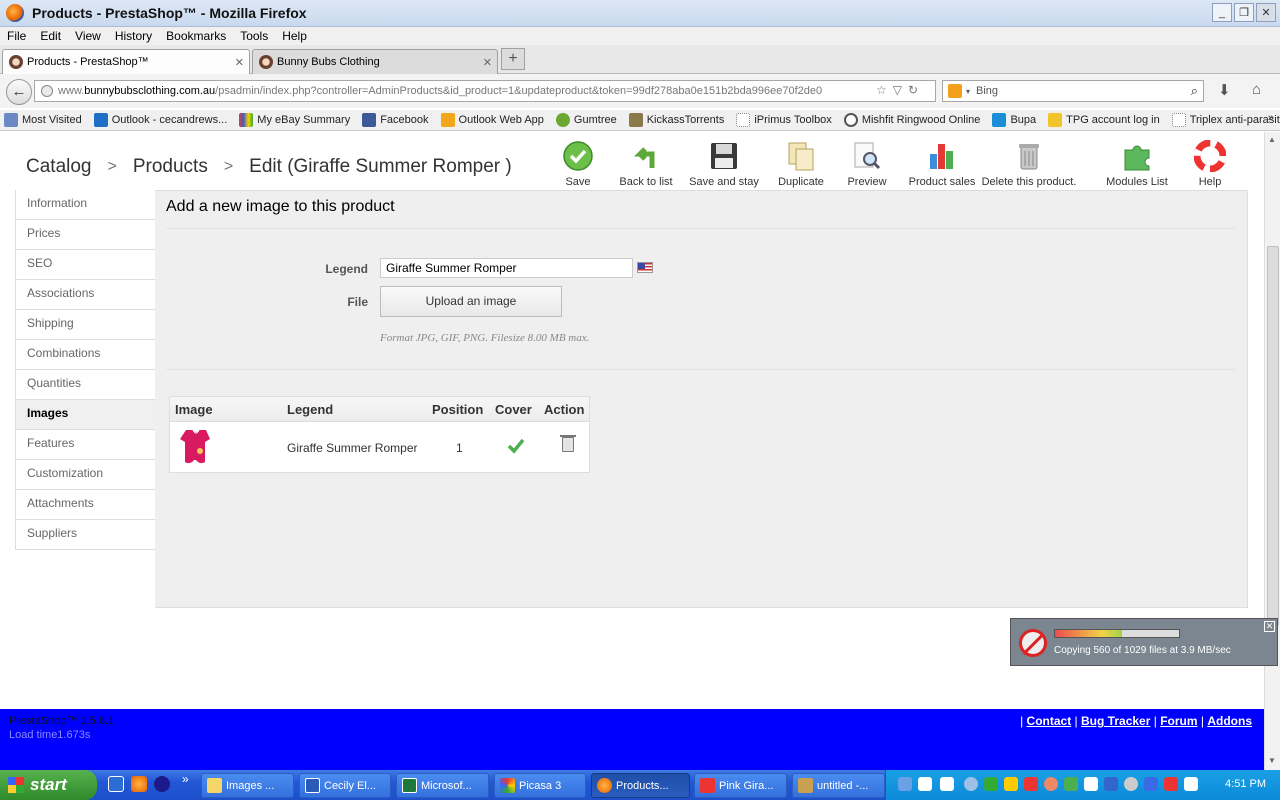 The width and height of the screenshot is (1280, 800). Describe the element at coordinates (540, 785) in the screenshot. I see `taskbar-item-picasa: Picasa 3` at that location.